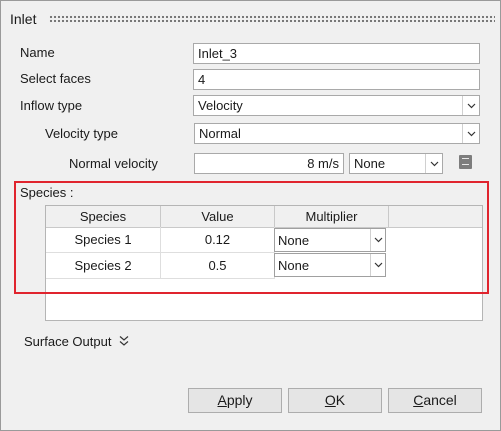 This screenshot has width=501, height=431. I want to click on ok-button: OK, so click(335, 400).